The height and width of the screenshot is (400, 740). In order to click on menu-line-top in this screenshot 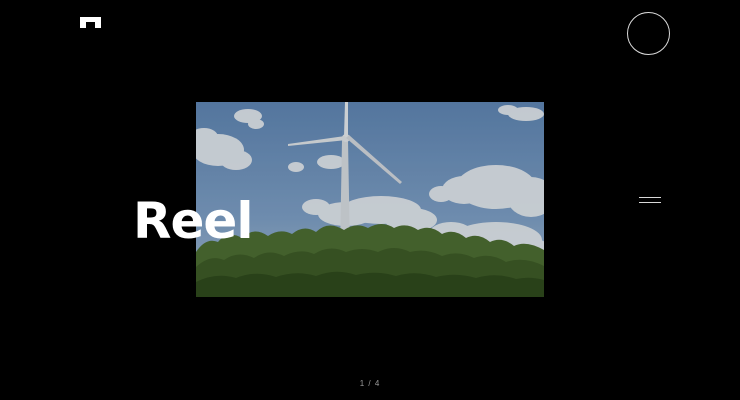, I will do `click(650, 197)`.